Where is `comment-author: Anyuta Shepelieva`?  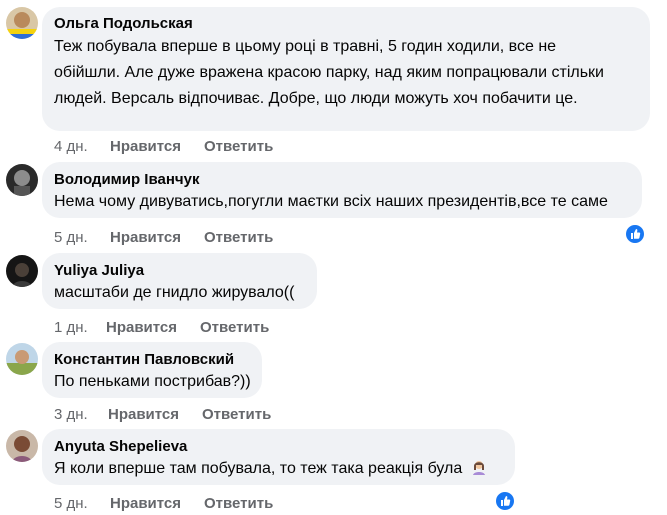 comment-author: Anyuta Shepelieva is located at coordinates (278, 447).